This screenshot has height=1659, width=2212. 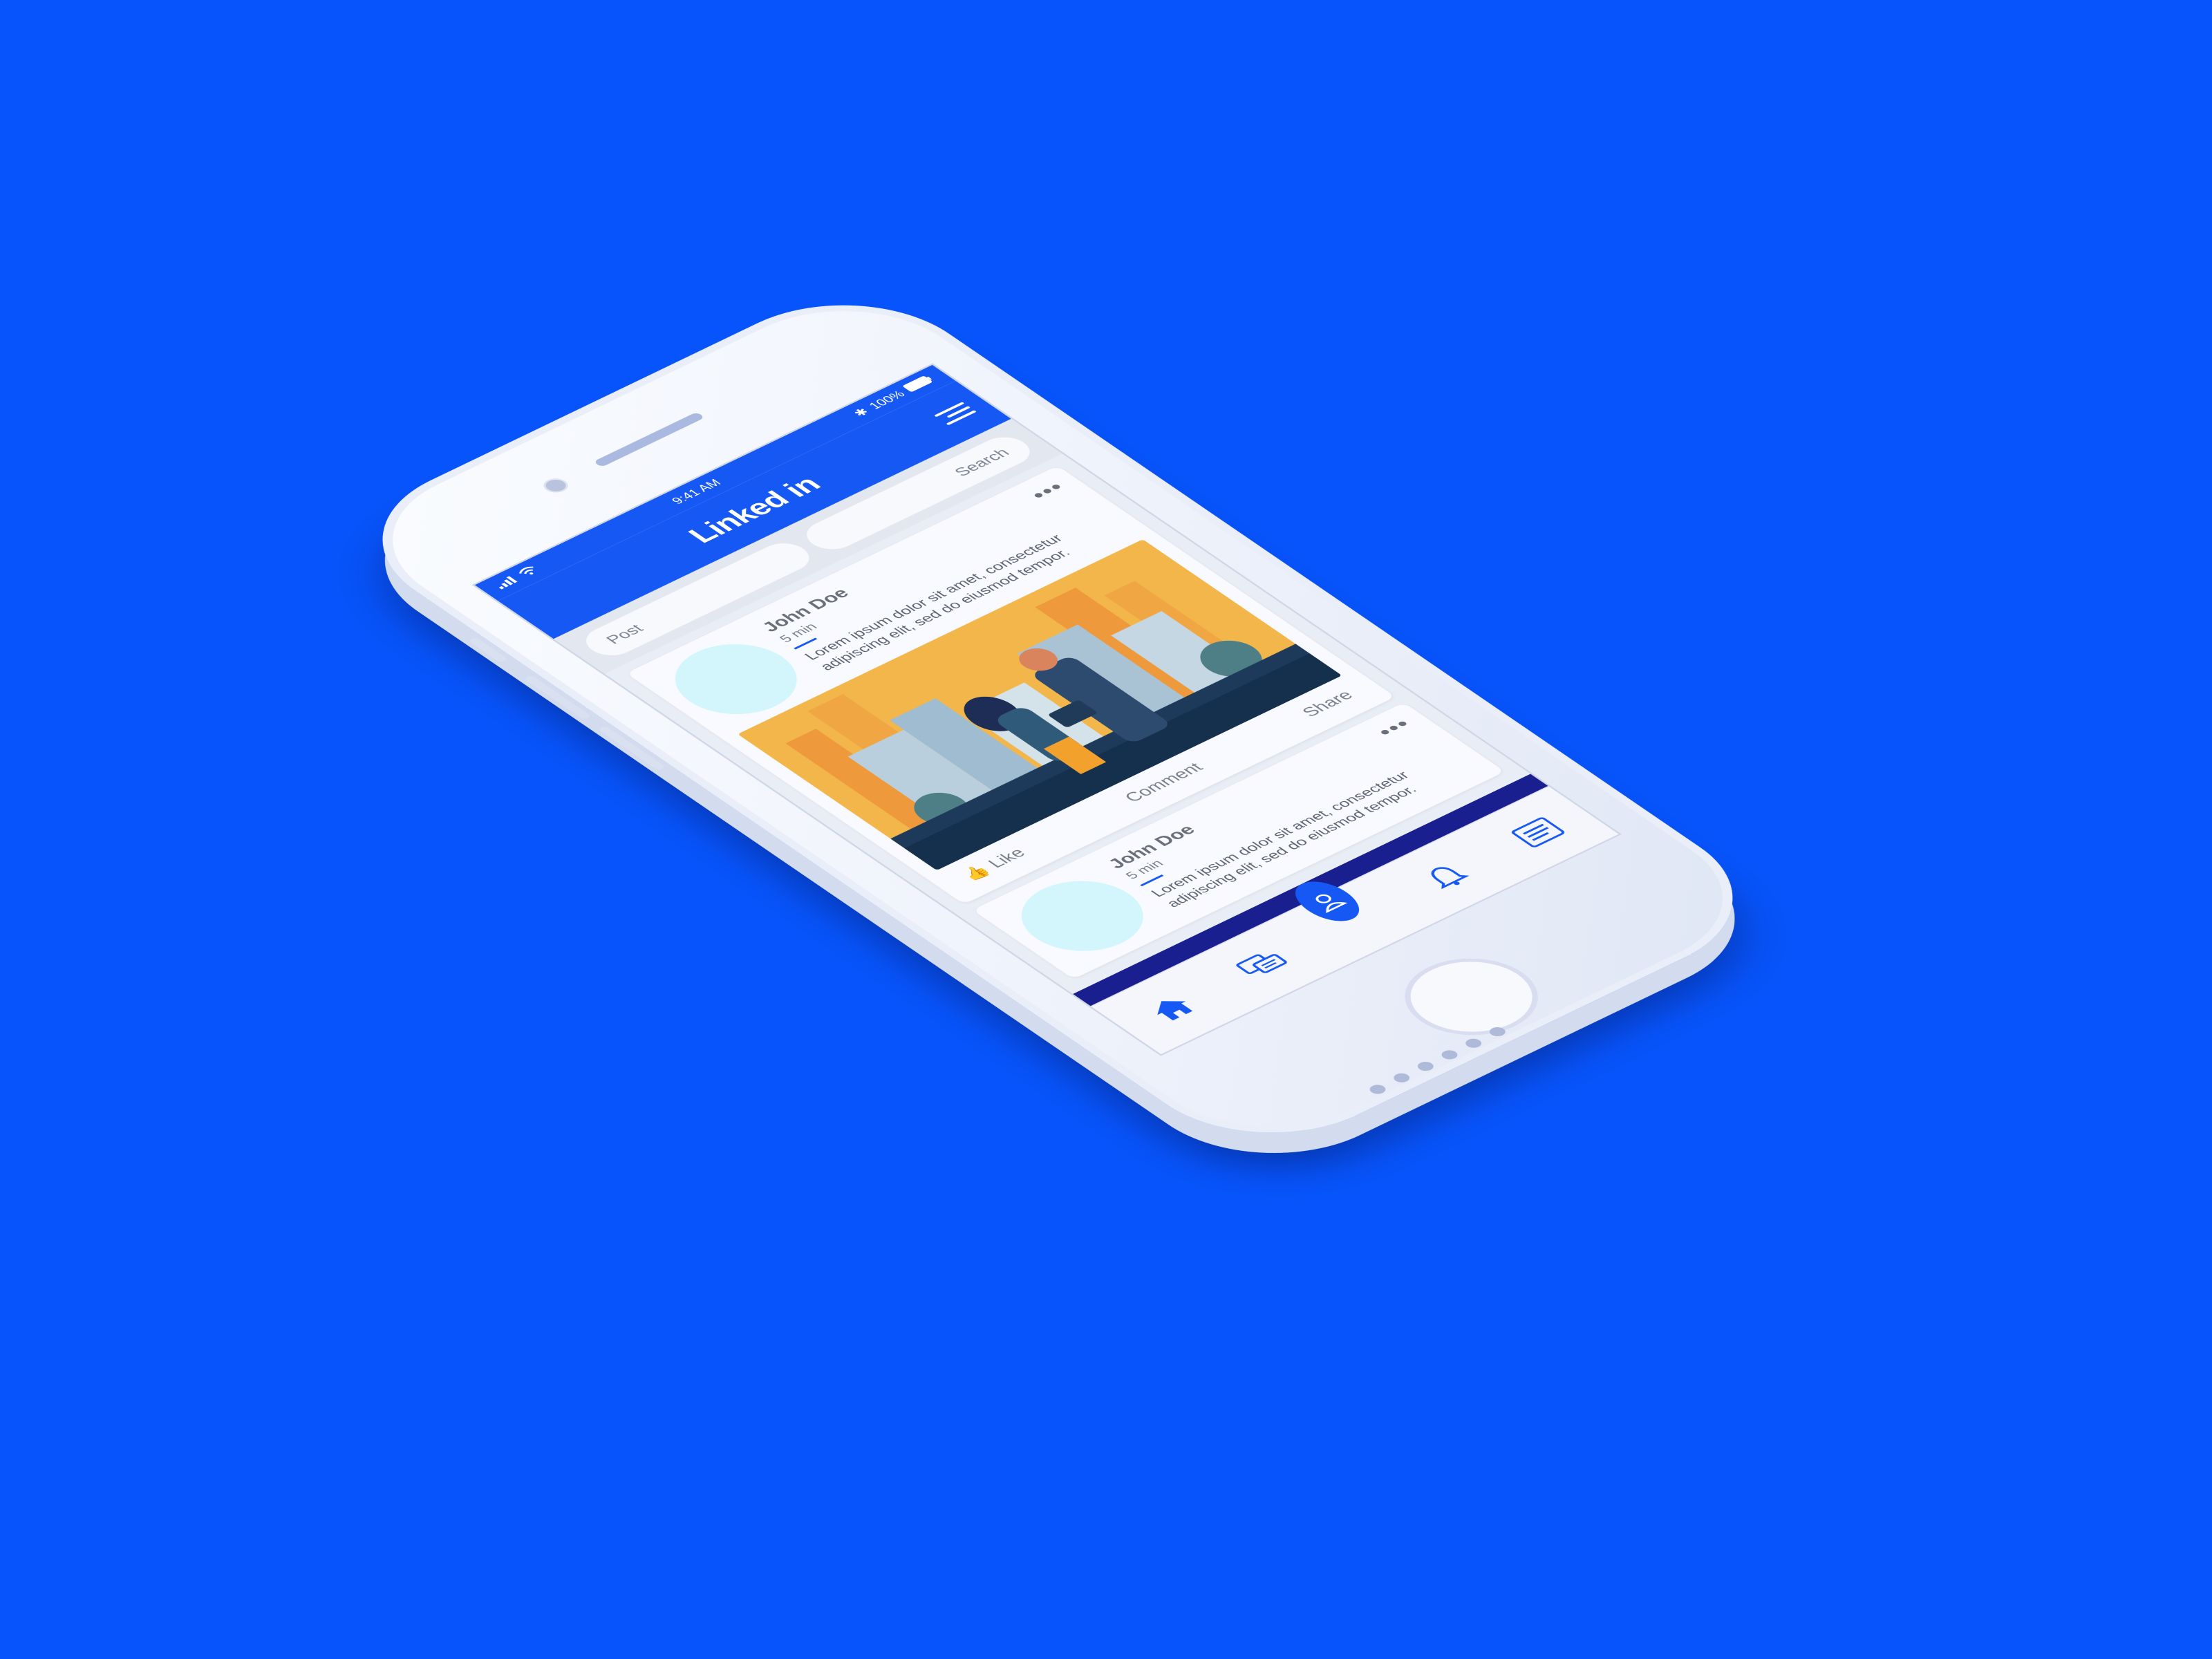 What do you see at coordinates (554, 606) in the screenshot?
I see `header-spacer` at bounding box center [554, 606].